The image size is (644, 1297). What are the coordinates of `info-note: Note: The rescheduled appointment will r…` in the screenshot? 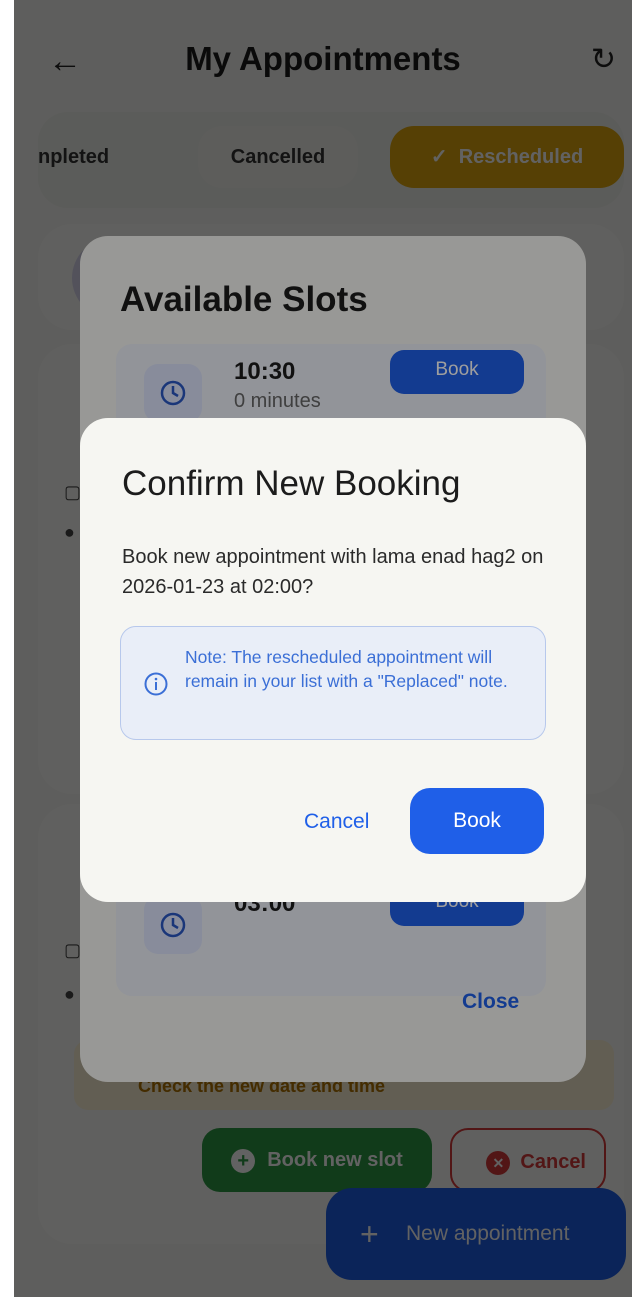 It's located at (333, 683).